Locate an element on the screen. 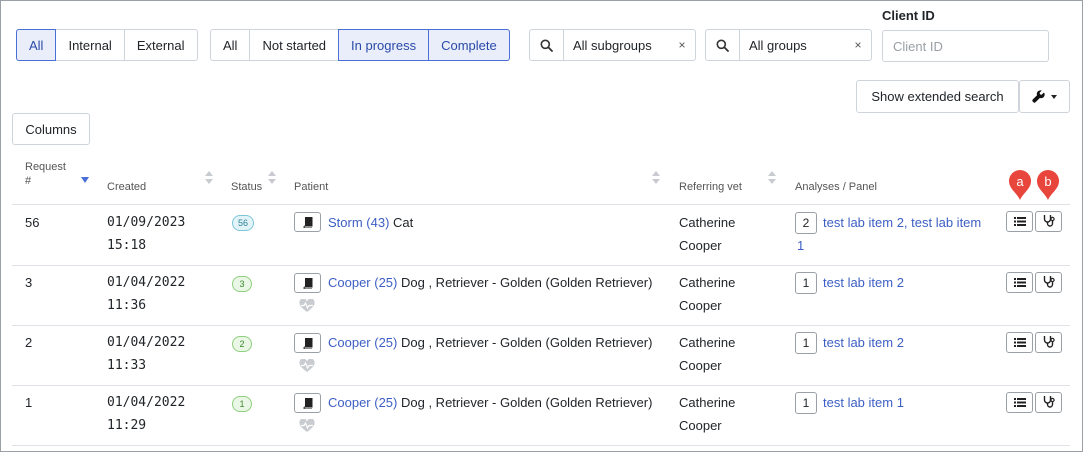  marker-b: b is located at coordinates (1048, 185).